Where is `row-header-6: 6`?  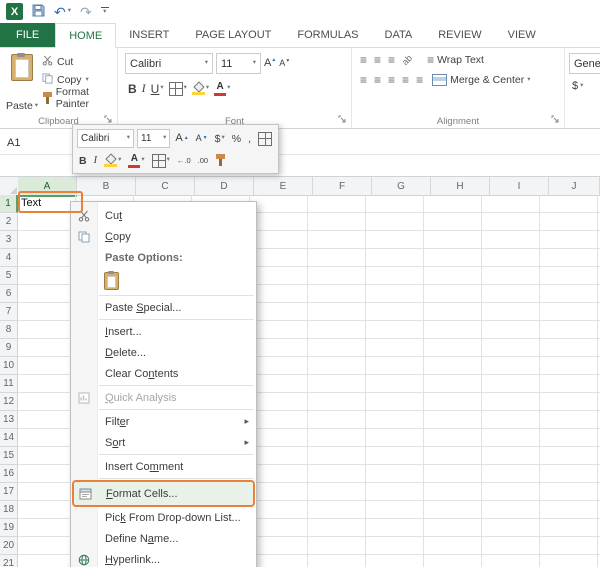 row-header-6: 6 is located at coordinates (9, 294).